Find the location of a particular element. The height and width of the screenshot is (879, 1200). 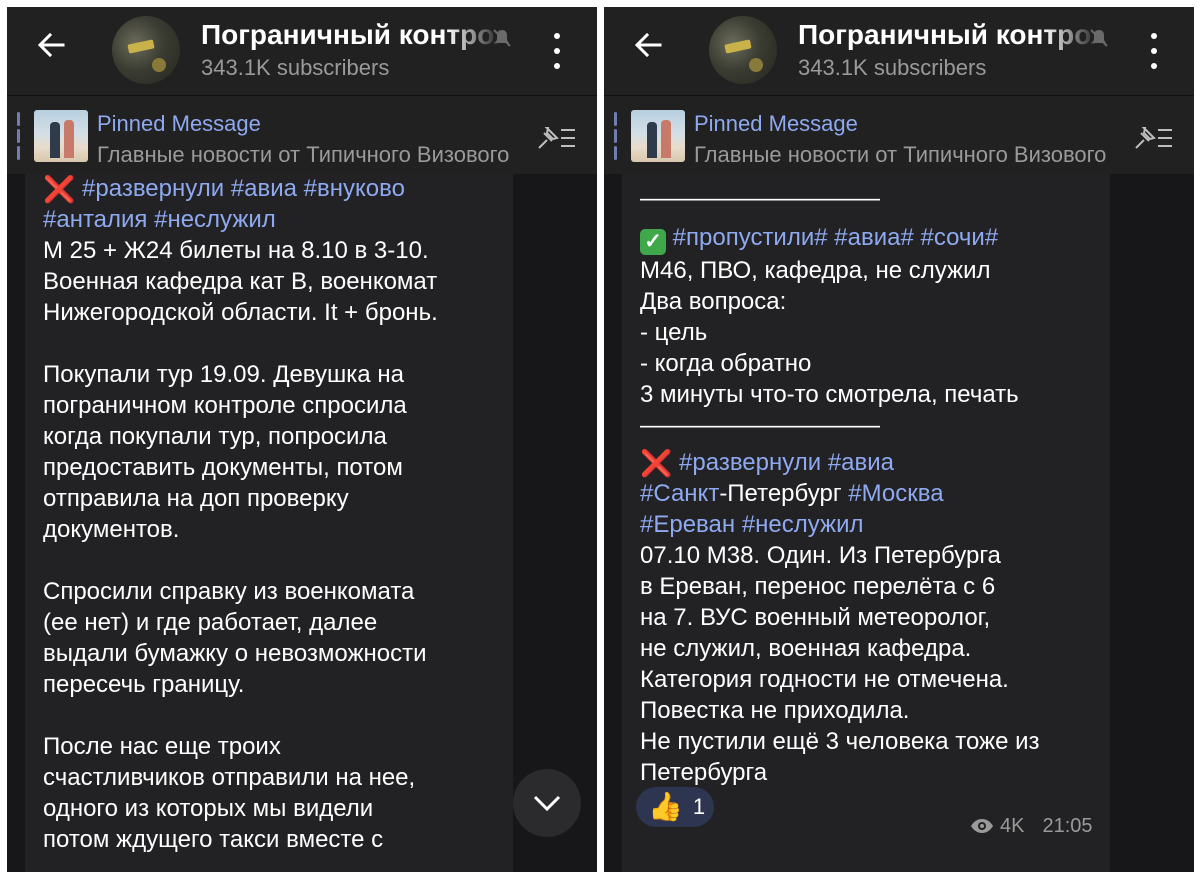

message-meta: 4K 21:05 is located at coordinates (1031, 826).